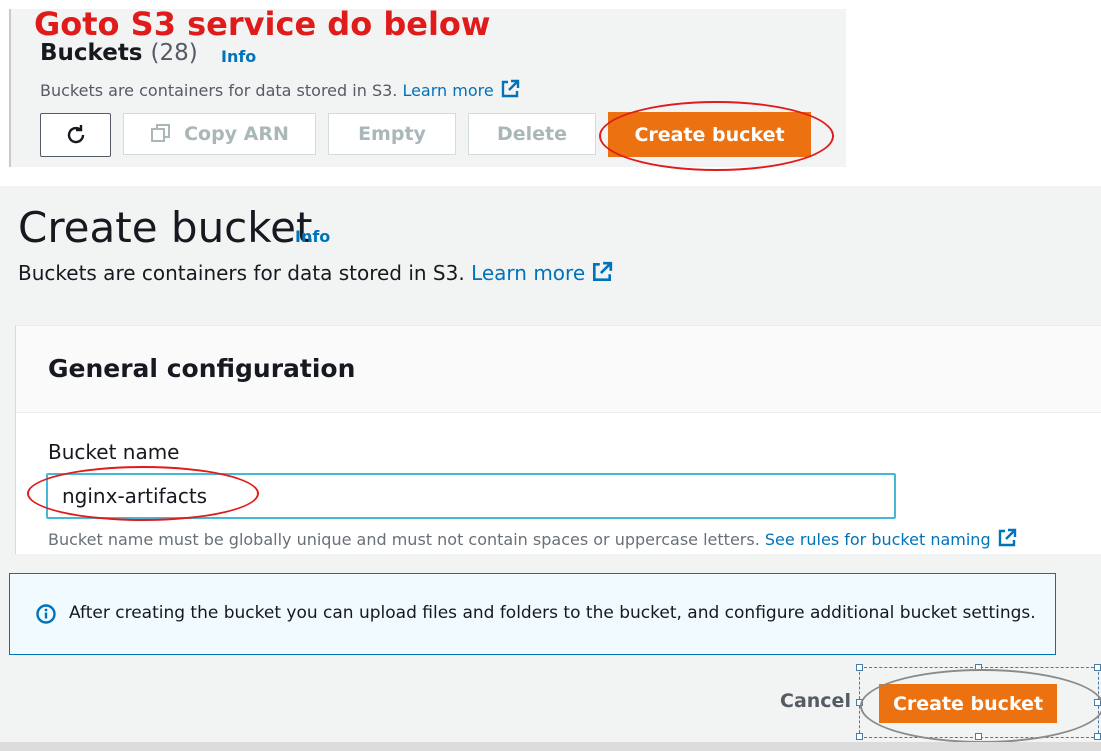 The width and height of the screenshot is (1101, 751). I want to click on create-bucket-label-top: Create bucket, so click(709, 134).